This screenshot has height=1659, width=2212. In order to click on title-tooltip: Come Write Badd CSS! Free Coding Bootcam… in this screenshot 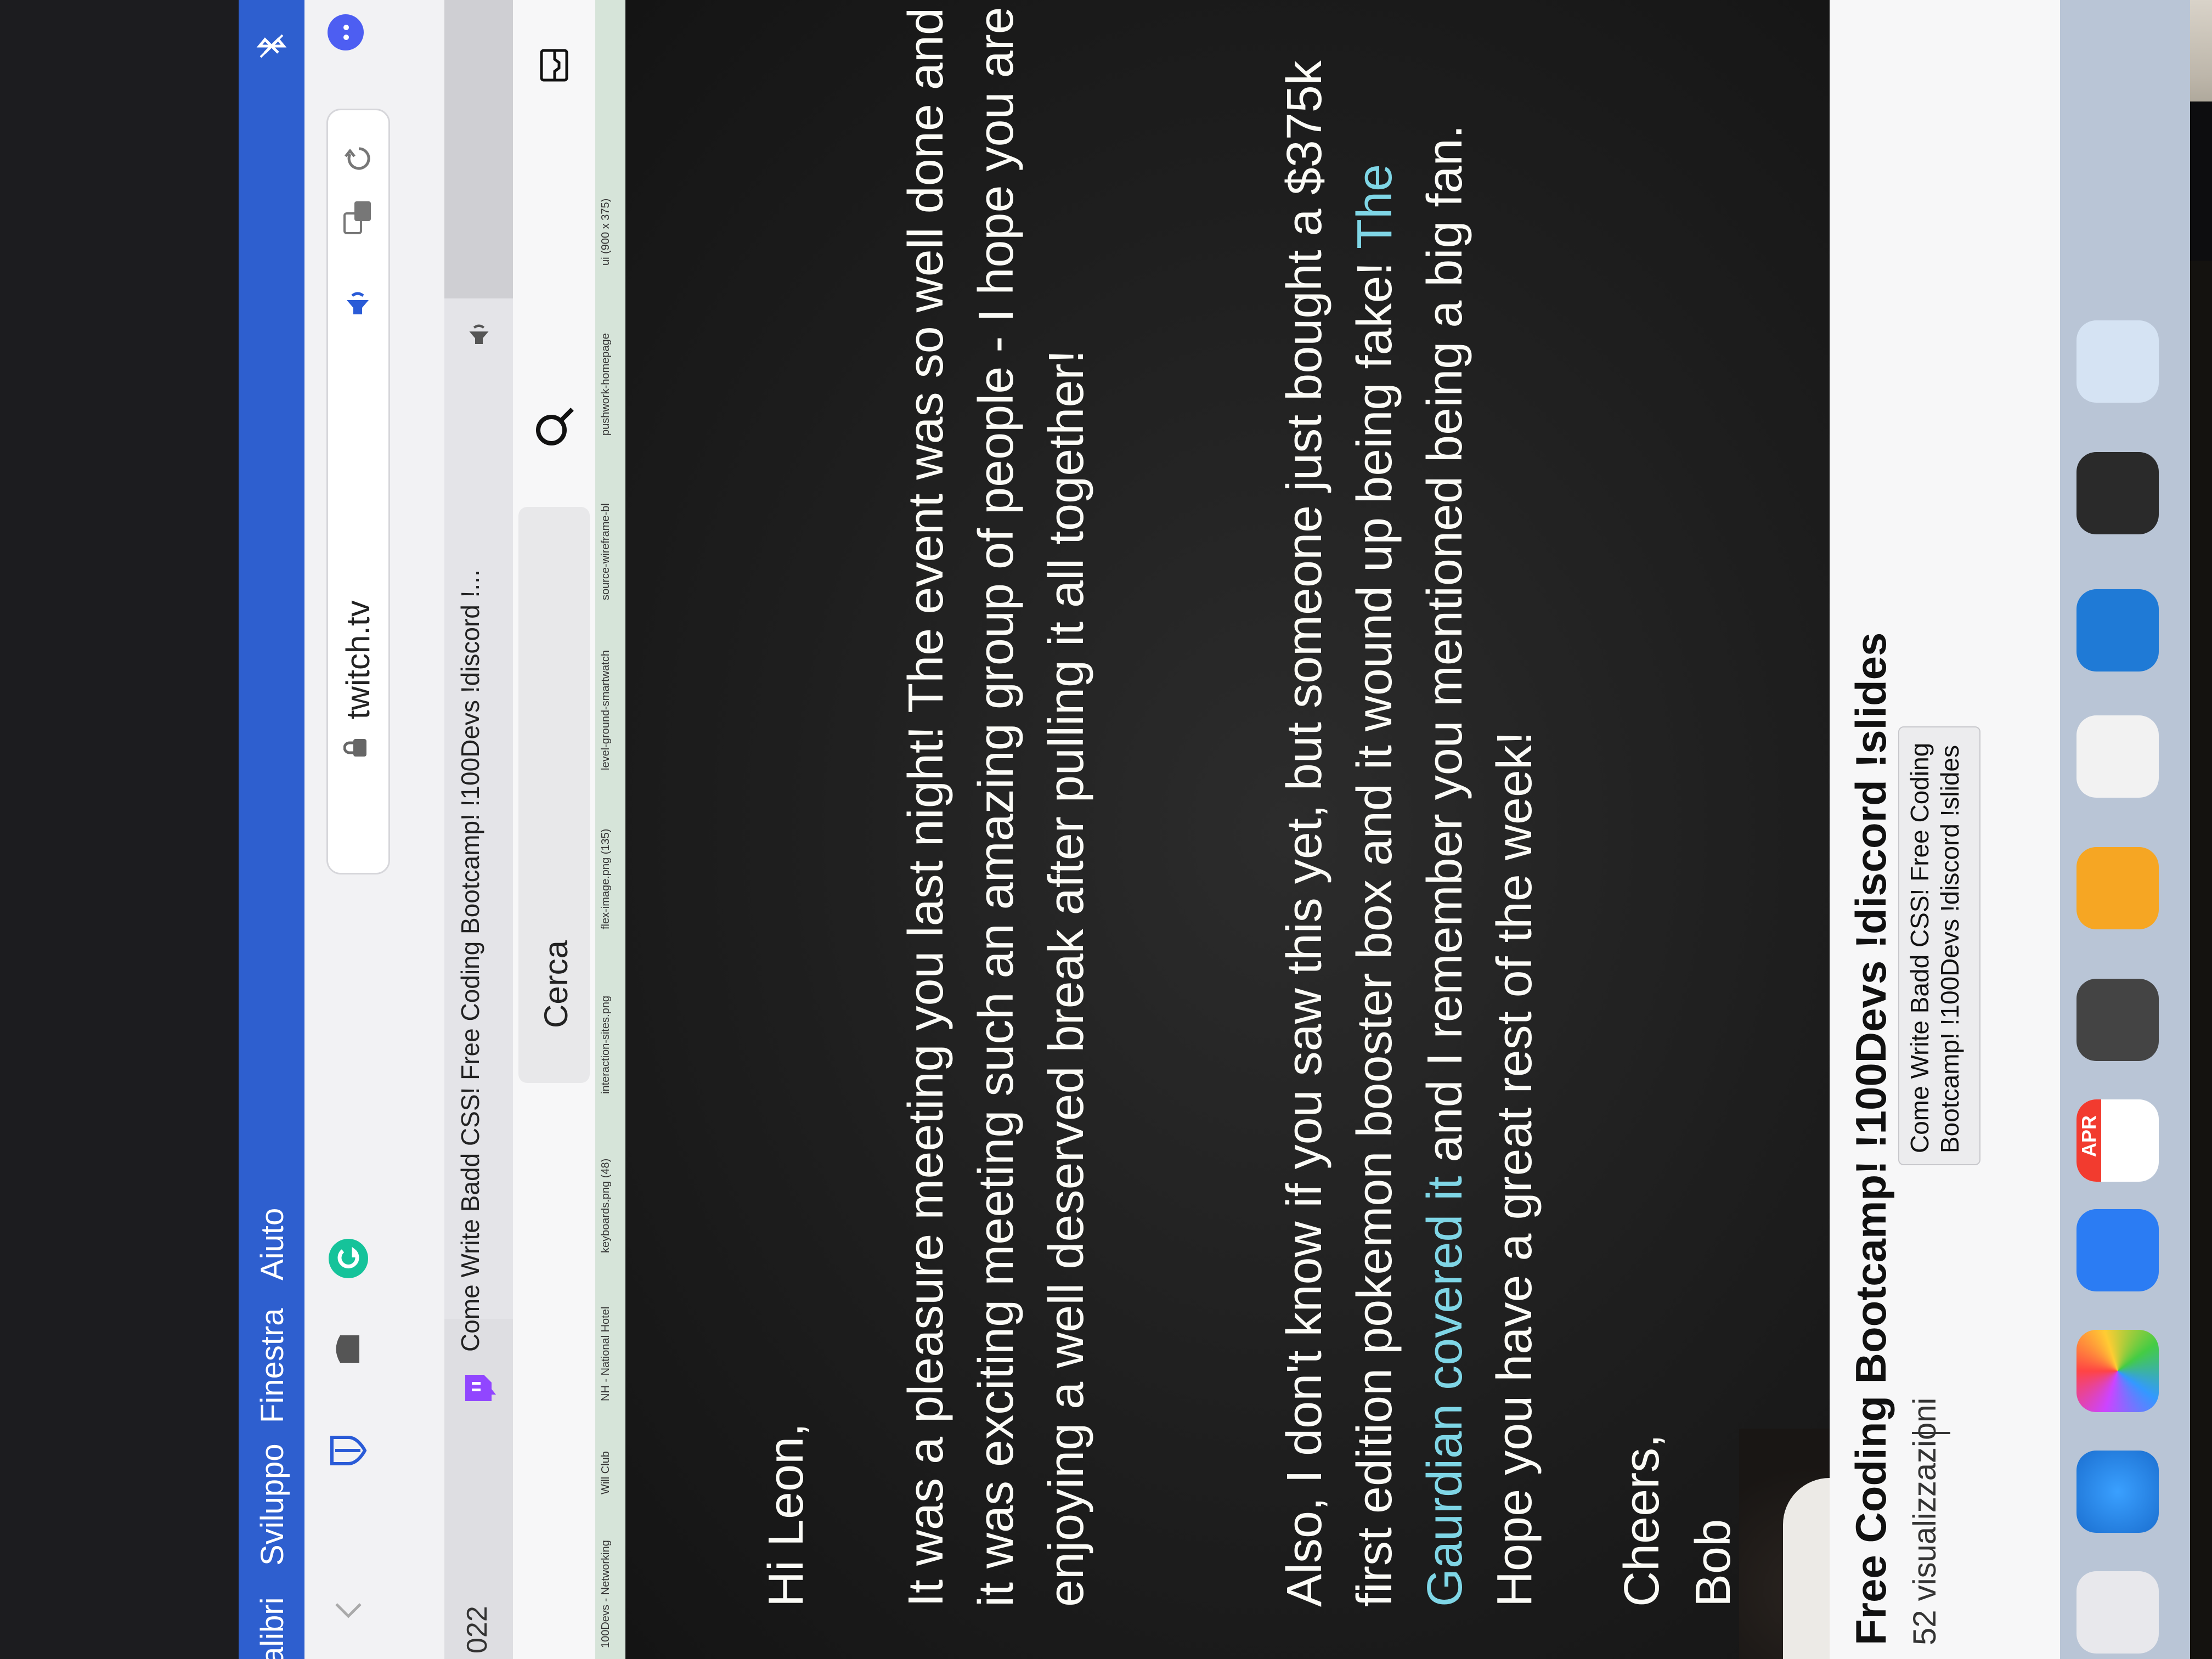, I will do `click(1939, 945)`.